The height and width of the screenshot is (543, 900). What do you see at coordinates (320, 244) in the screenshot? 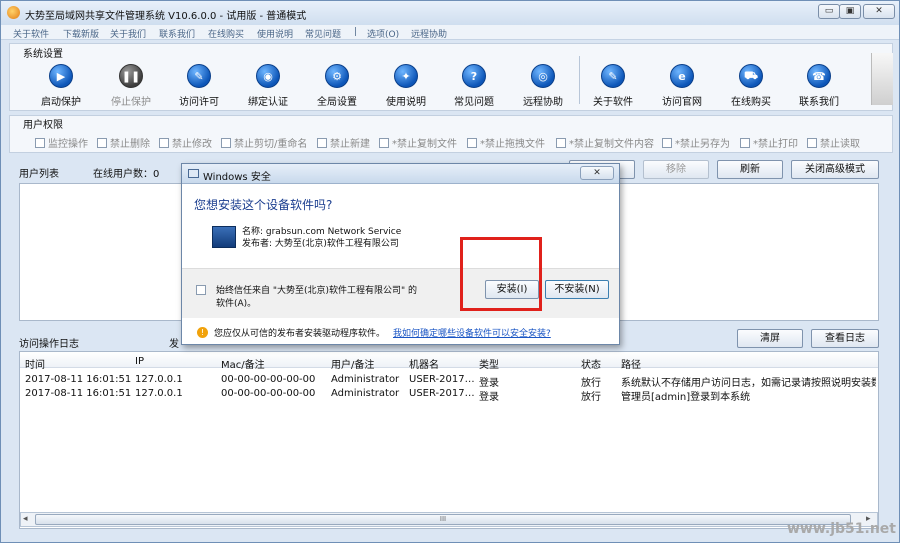
I see `device-publisher: 发布者: 大势至(北京)软件工程有限公司` at bounding box center [320, 244].